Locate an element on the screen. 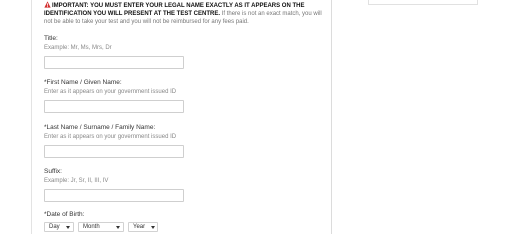 This screenshot has width=512, height=240. title-label: Title: is located at coordinates (51, 38).